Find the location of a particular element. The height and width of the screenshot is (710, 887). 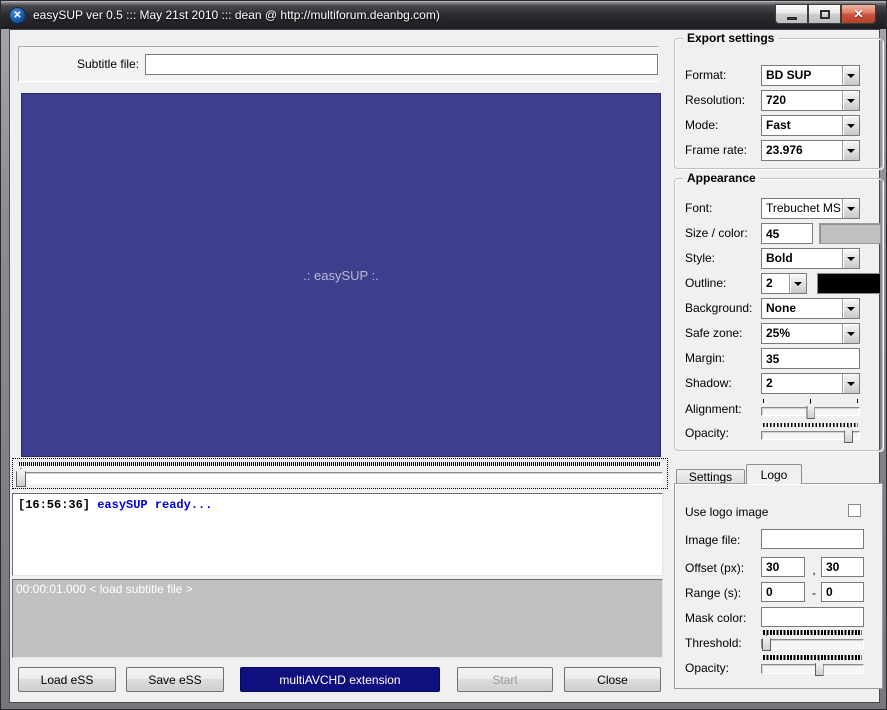

background-select: None is located at coordinates (810, 308).